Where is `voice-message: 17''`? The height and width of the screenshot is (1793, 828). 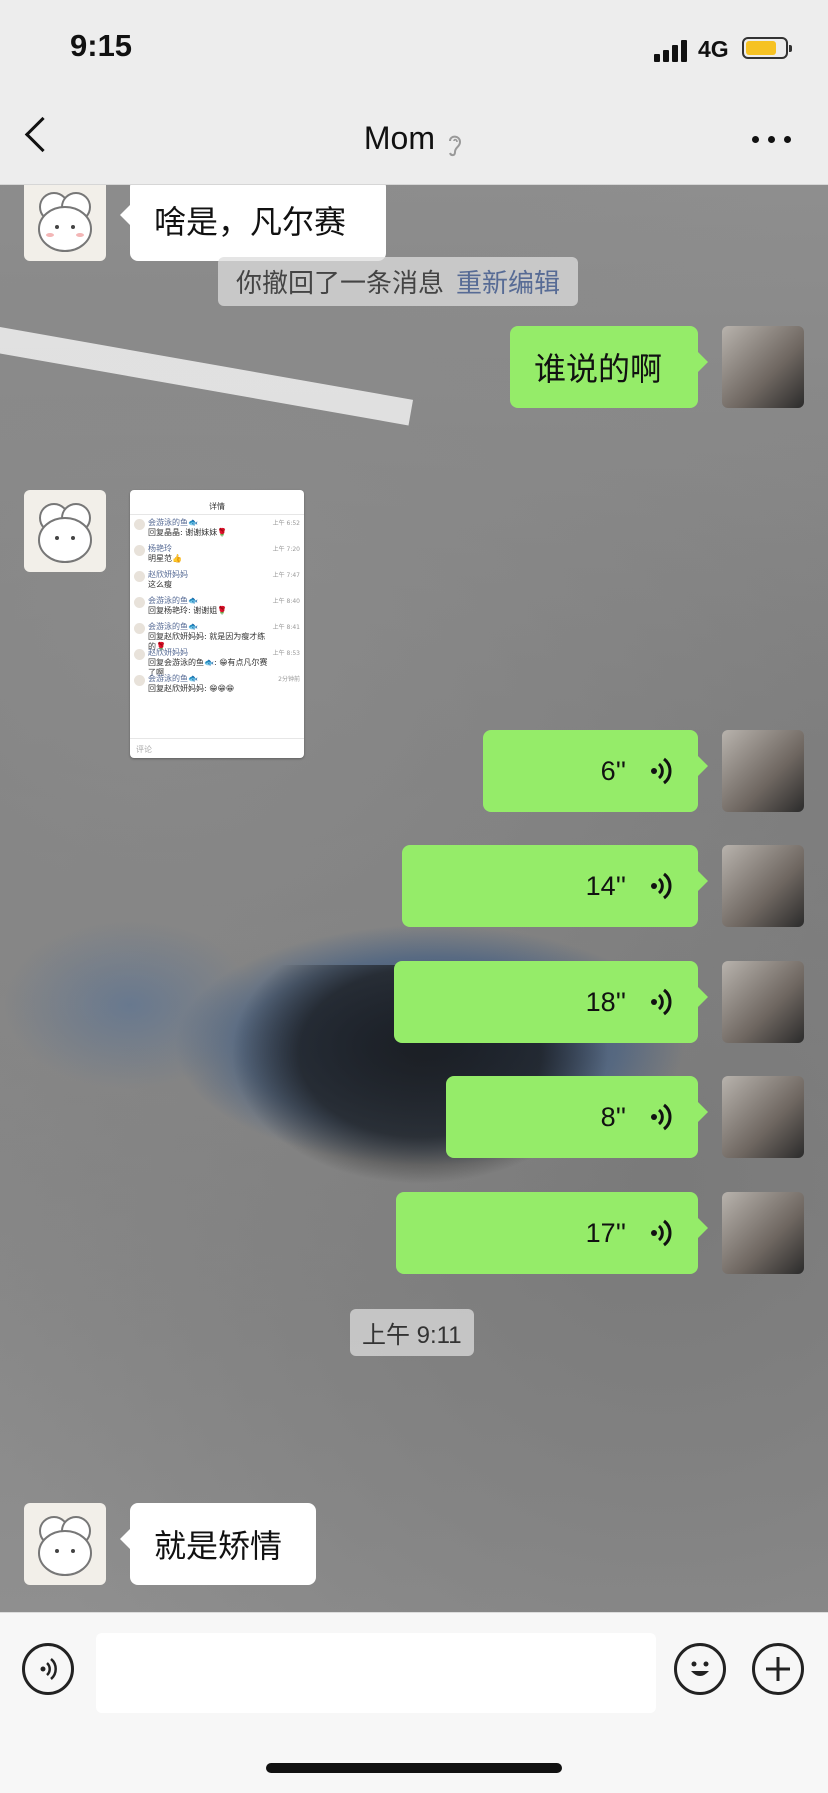 voice-message: 17'' is located at coordinates (552, 1233).